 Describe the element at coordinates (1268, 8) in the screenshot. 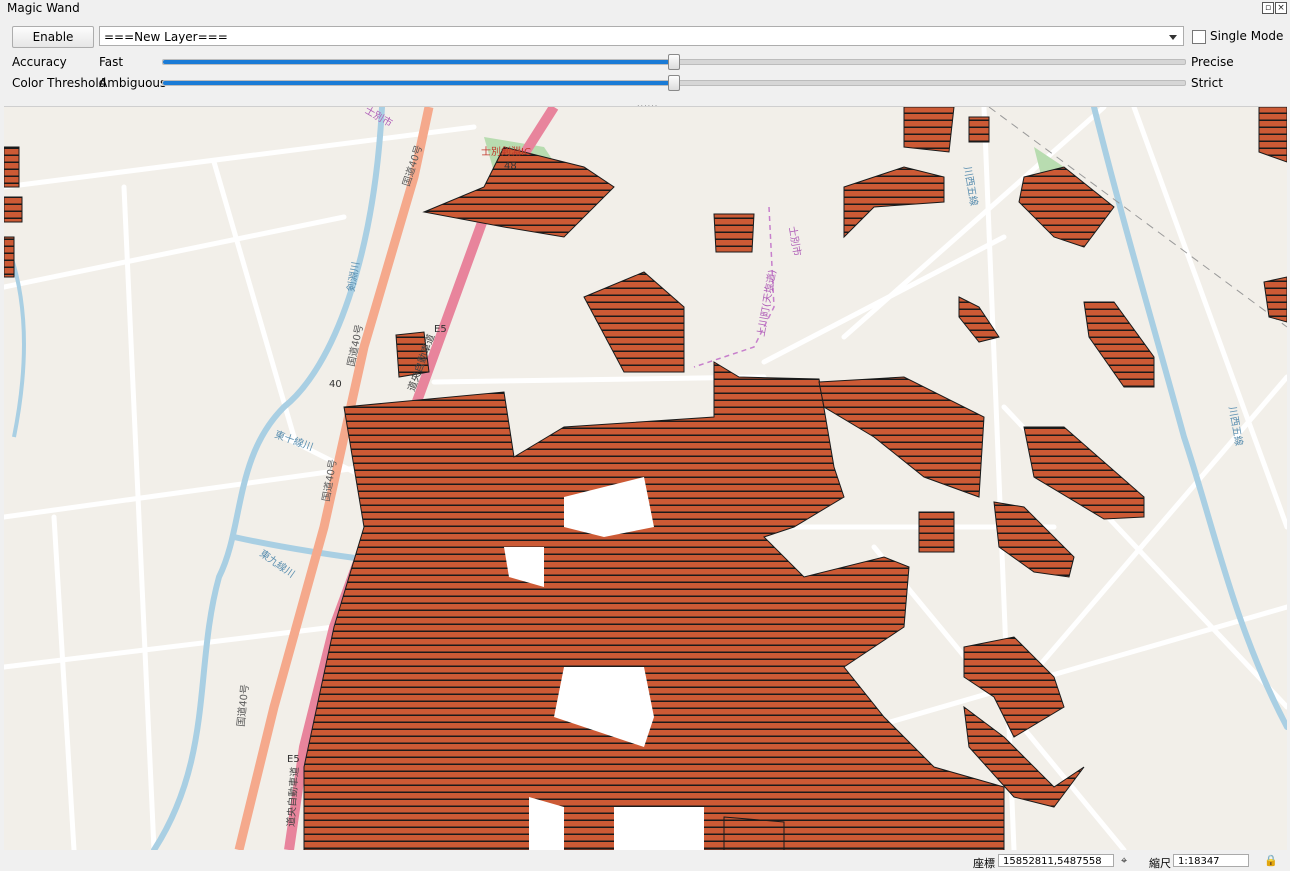

I see `float-icon: ▫` at that location.